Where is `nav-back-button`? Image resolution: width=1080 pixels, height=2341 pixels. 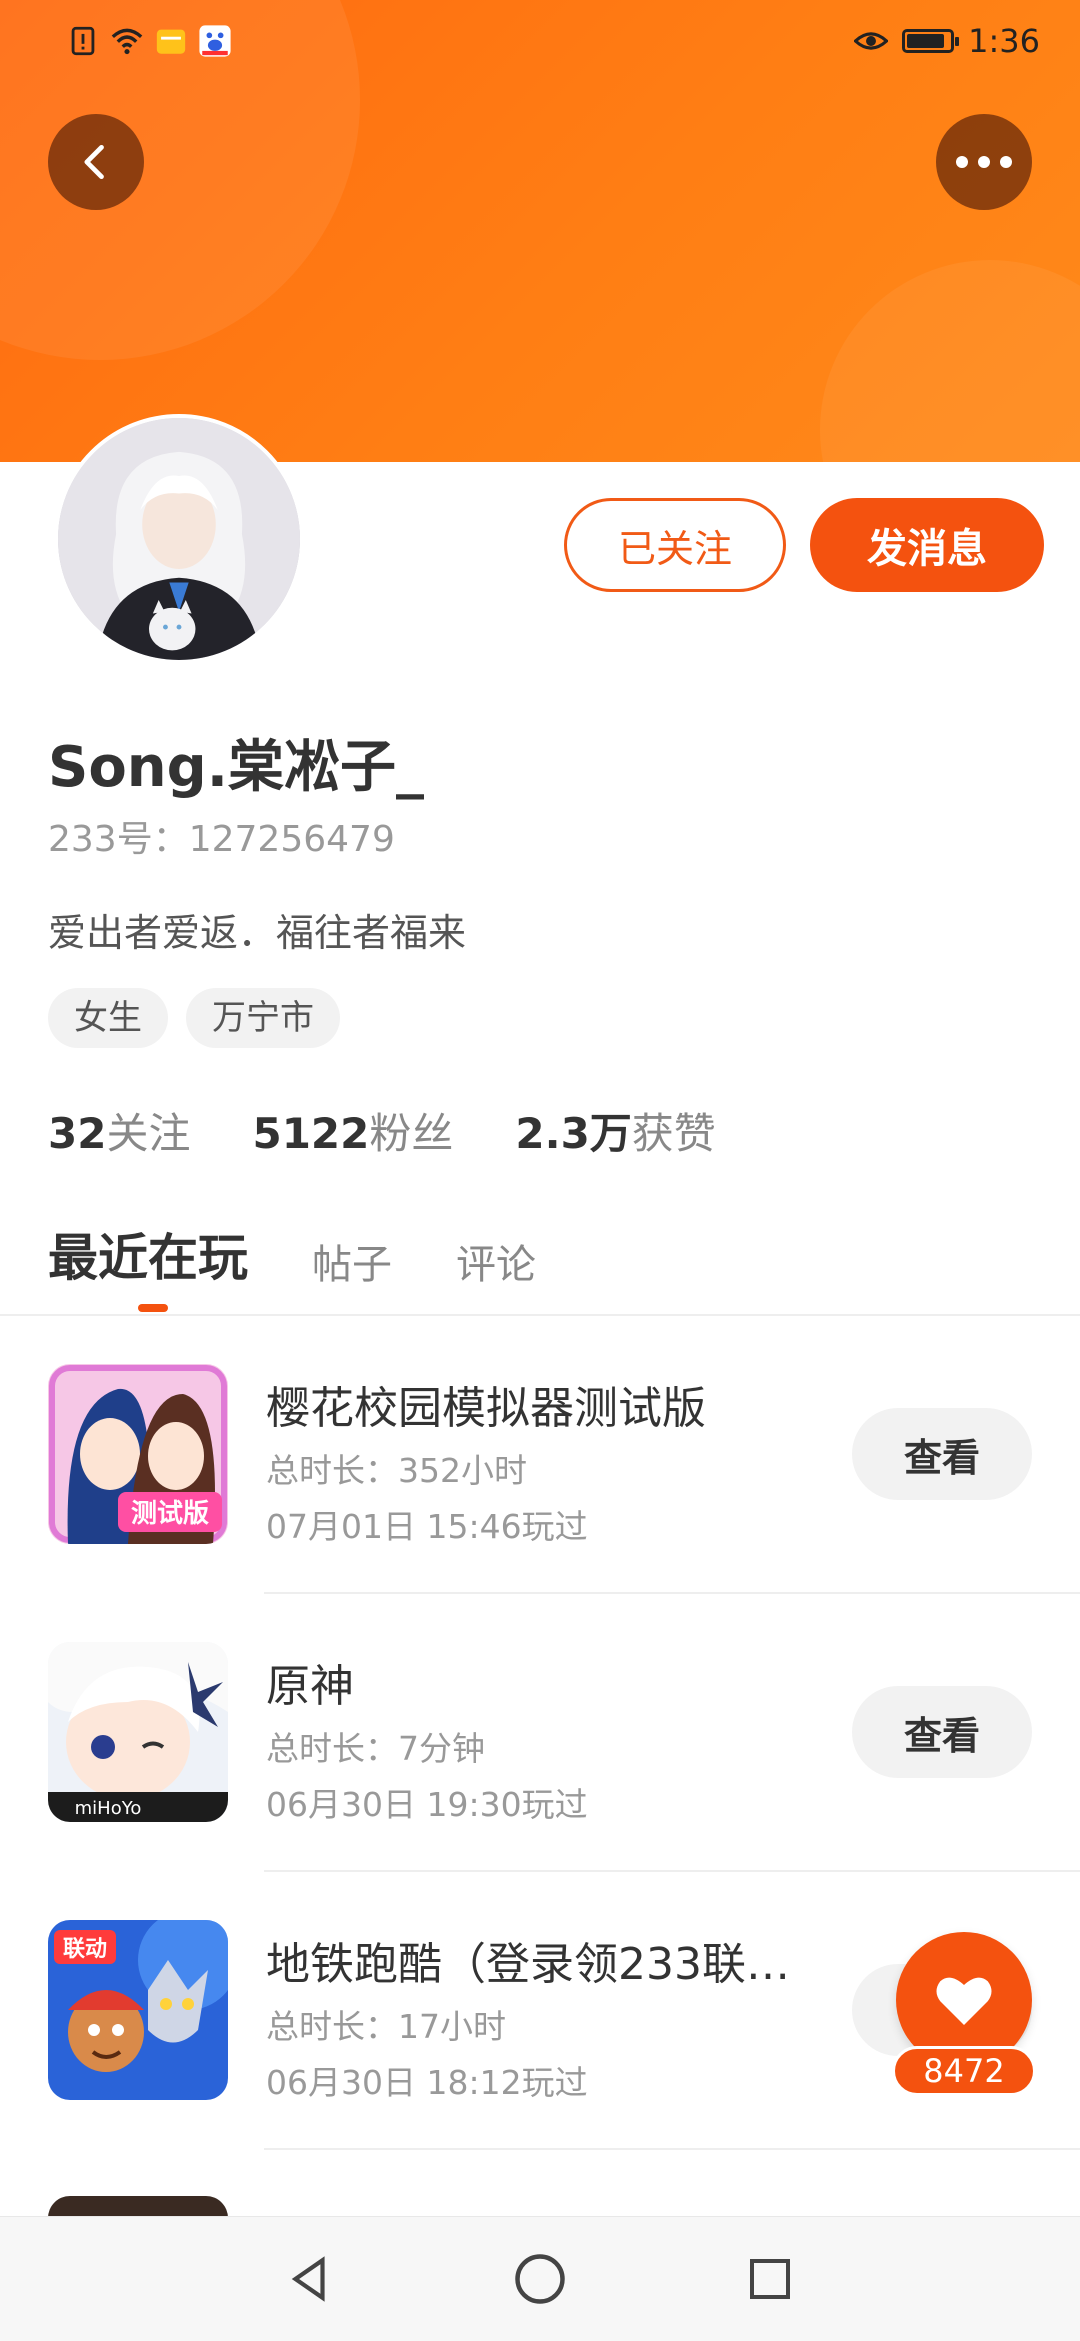 nav-back-button is located at coordinates (310, 2279).